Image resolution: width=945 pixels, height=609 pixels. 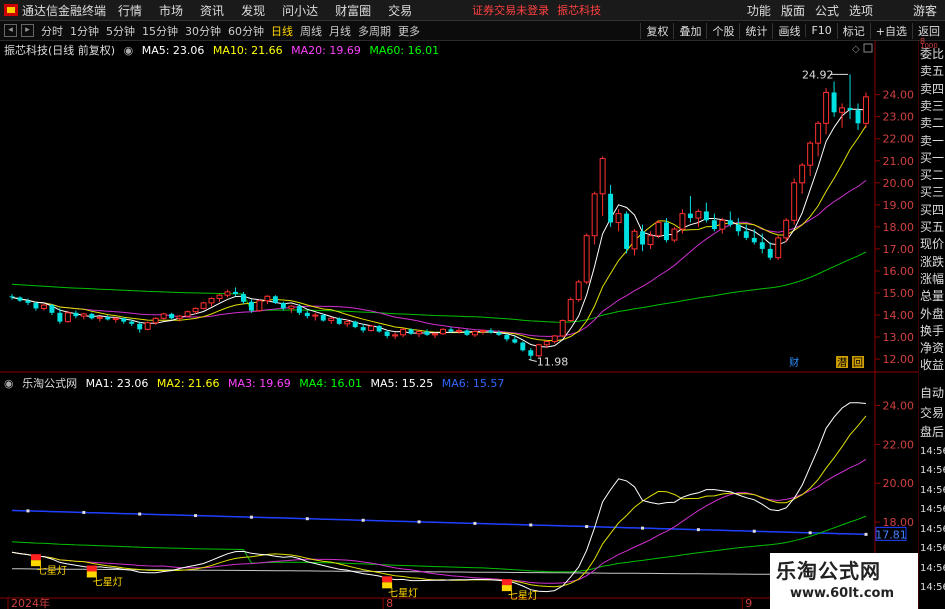 I want to click on side-panel-item: 收益, so click(x=932, y=365).